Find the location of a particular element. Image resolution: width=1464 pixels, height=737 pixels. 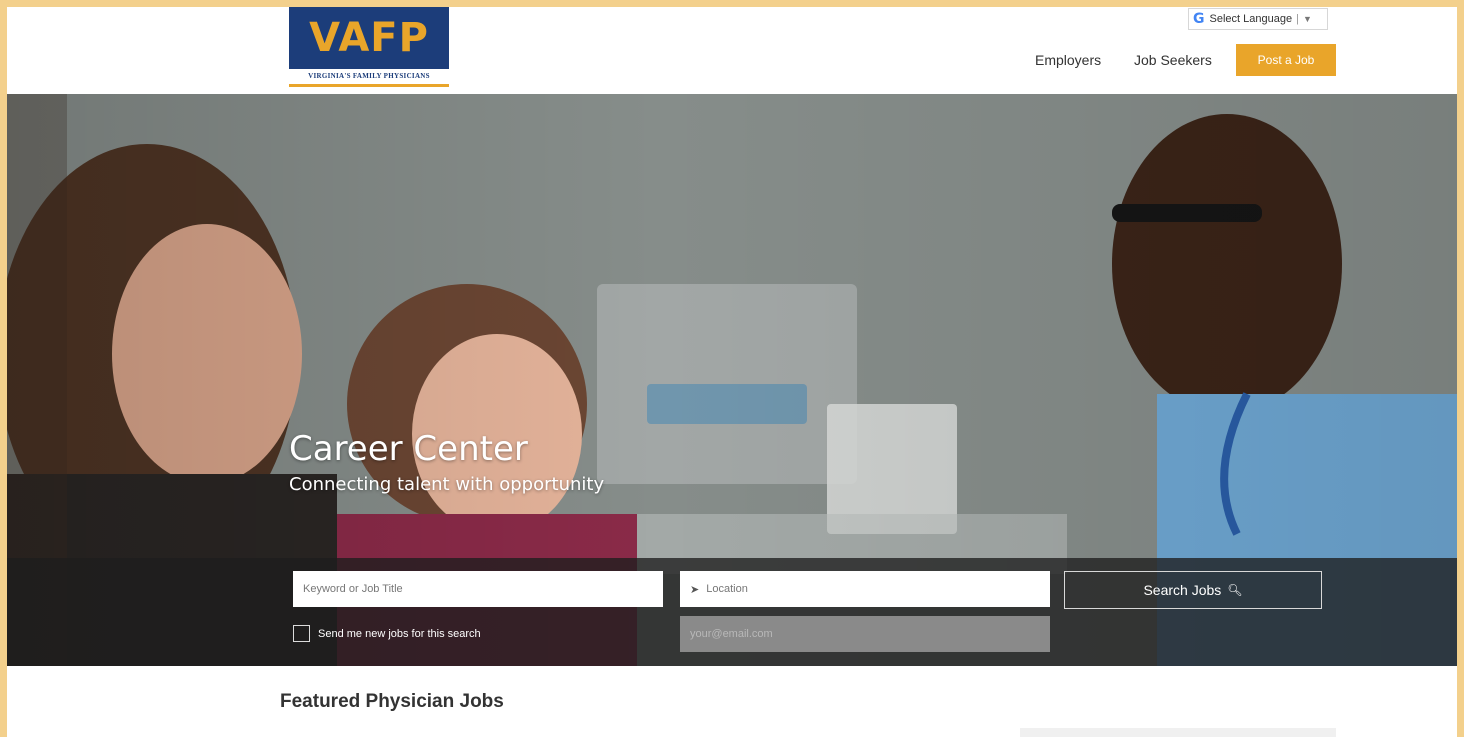

nav-job-seekers-link: Job Seekers is located at coordinates (1173, 60).